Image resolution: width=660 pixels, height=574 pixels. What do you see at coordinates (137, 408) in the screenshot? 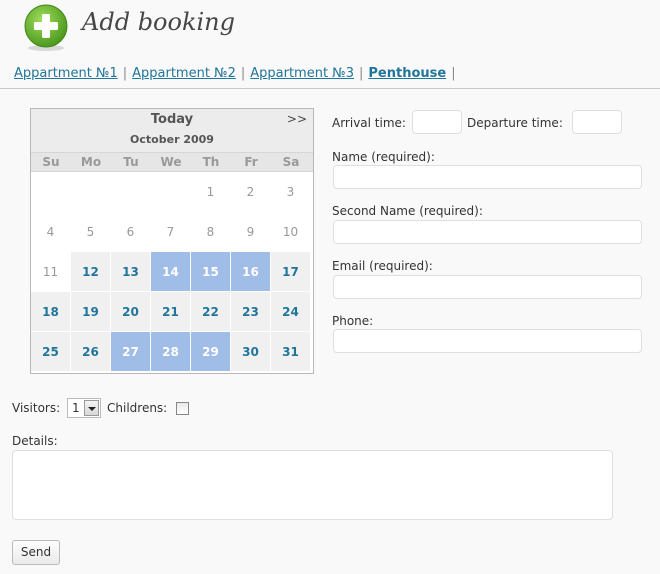
I see `childrens-label: Childrens:` at bounding box center [137, 408].